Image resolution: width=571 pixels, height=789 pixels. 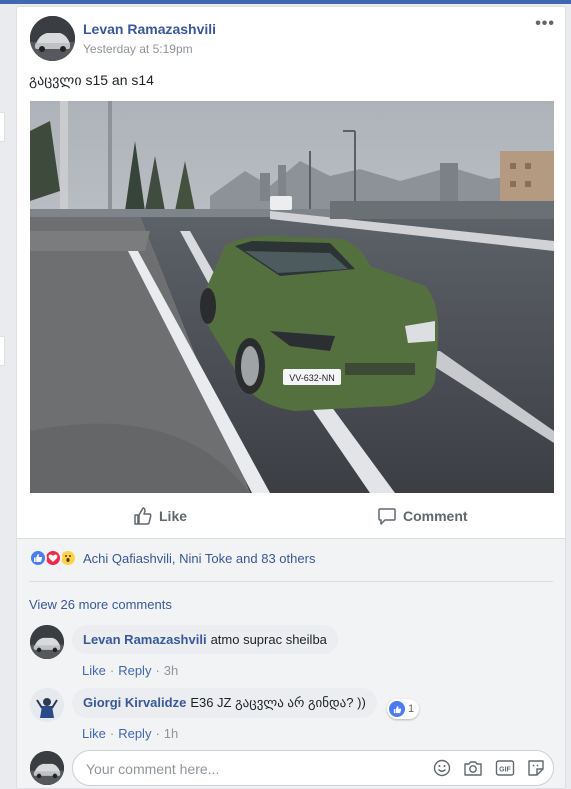 What do you see at coordinates (473, 768) in the screenshot?
I see `camera-icon` at bounding box center [473, 768].